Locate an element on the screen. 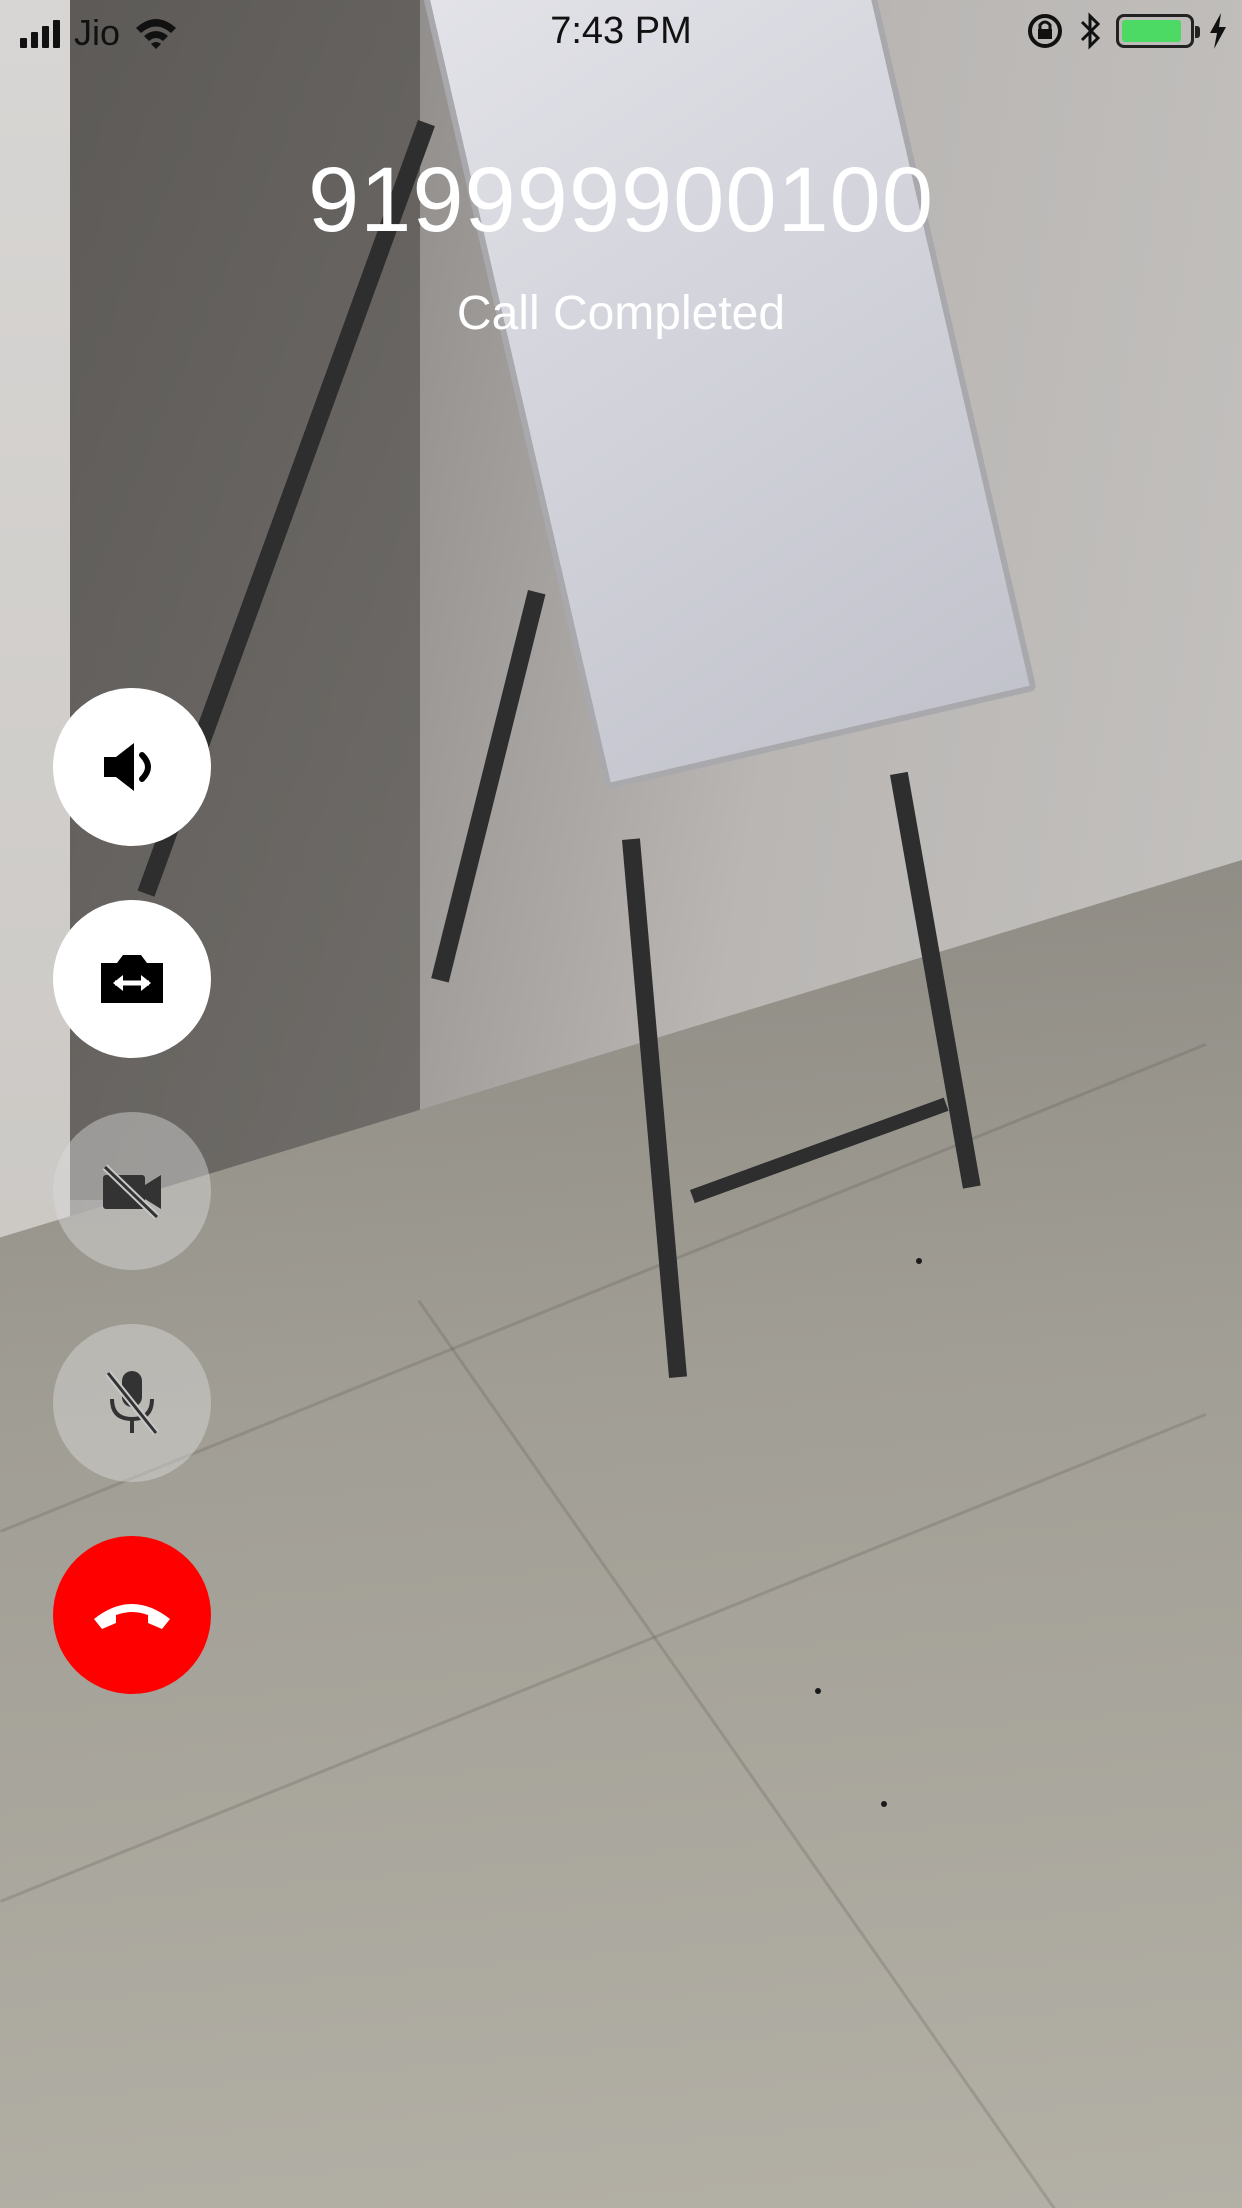  end-call-icon is located at coordinates (132, 1616).